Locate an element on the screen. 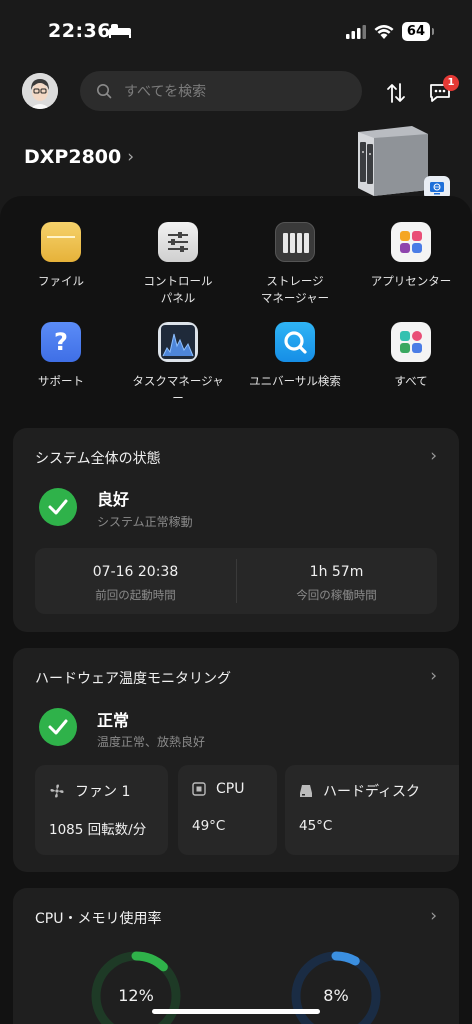 The width and height of the screenshot is (472, 1024). boot-time-value: 07-16 20:38 is located at coordinates (135, 572).